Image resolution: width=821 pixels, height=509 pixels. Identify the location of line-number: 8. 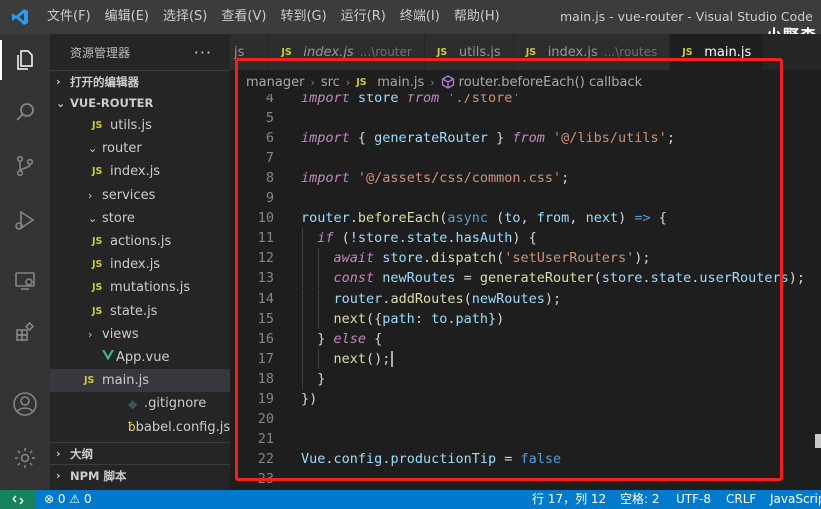
(269, 178).